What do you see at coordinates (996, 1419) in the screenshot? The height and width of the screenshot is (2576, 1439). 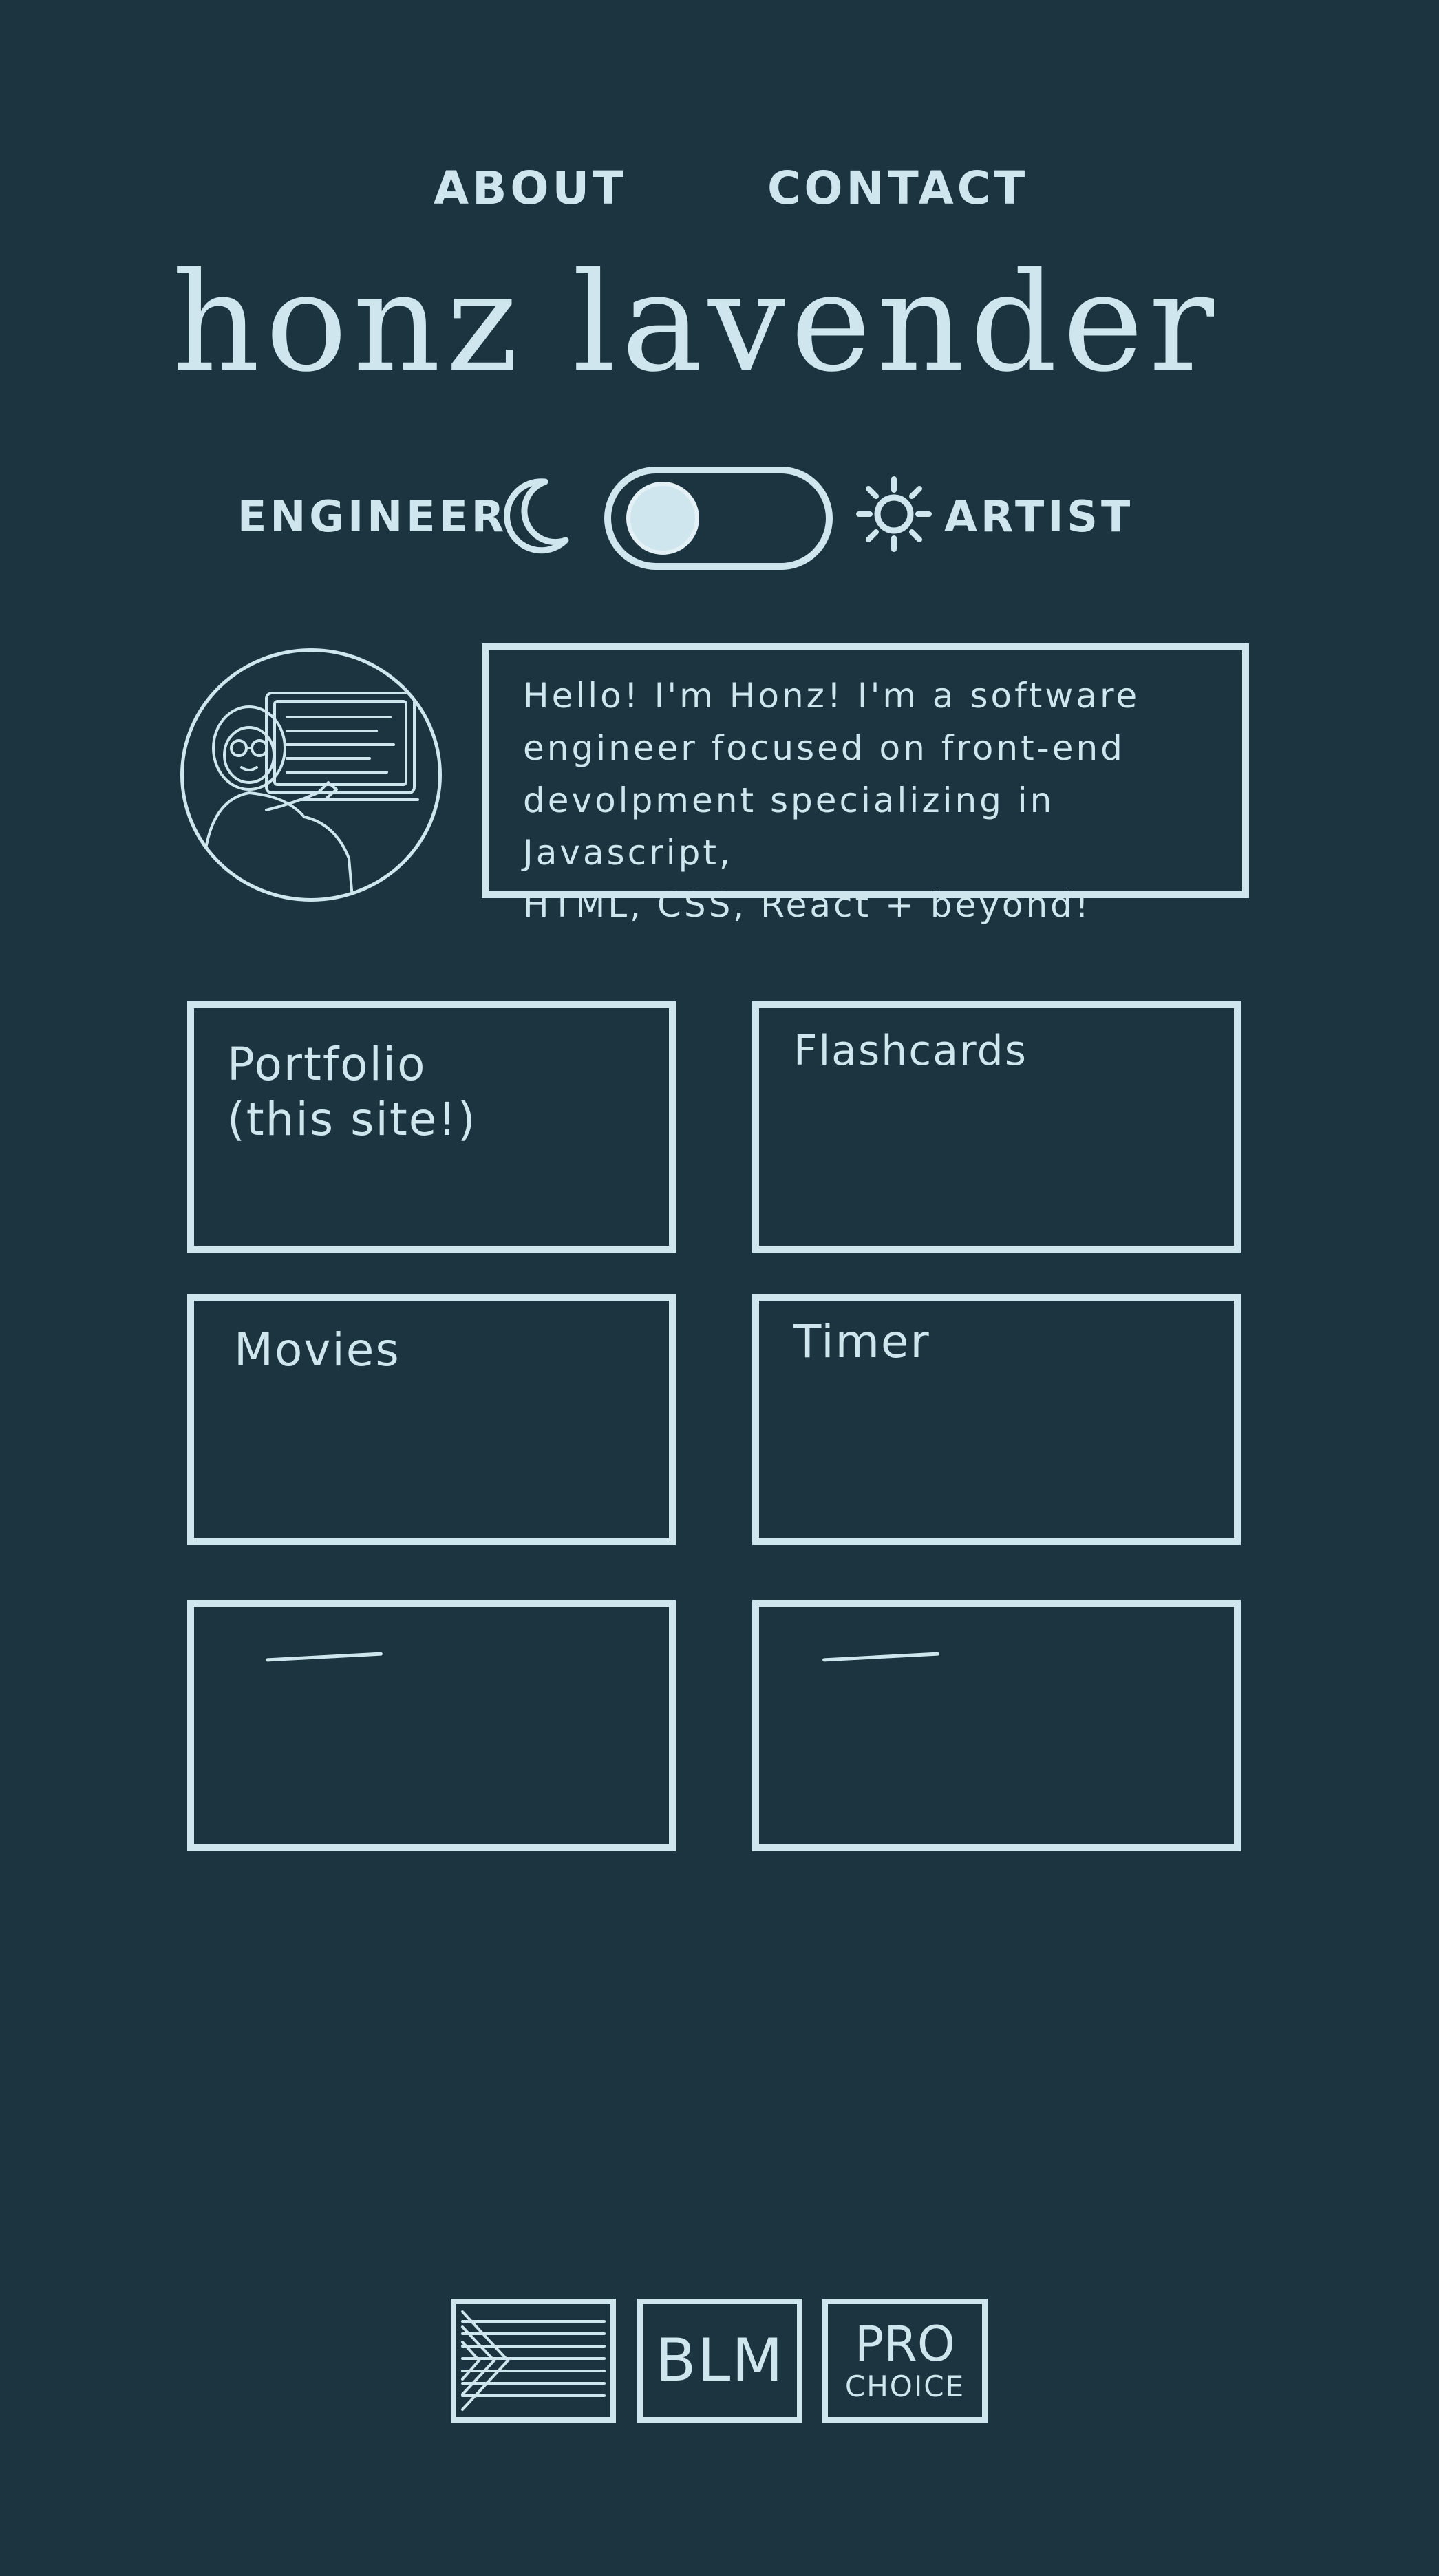 I see `project-card-timer: Timer` at bounding box center [996, 1419].